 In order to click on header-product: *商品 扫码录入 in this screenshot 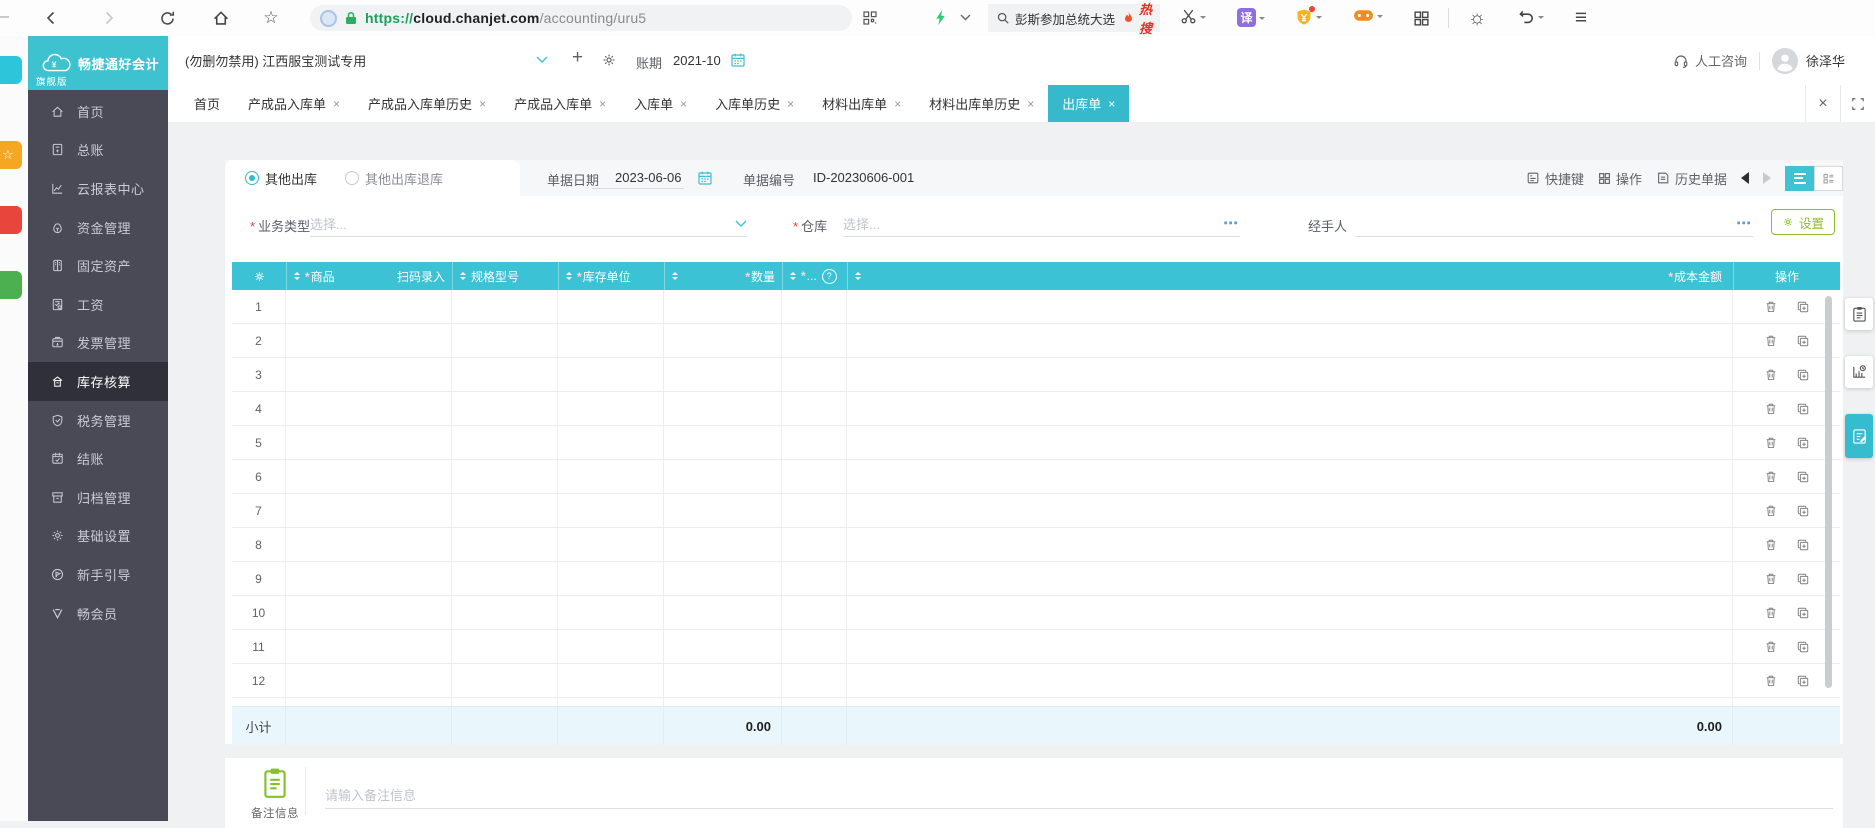, I will do `click(369, 276)`.